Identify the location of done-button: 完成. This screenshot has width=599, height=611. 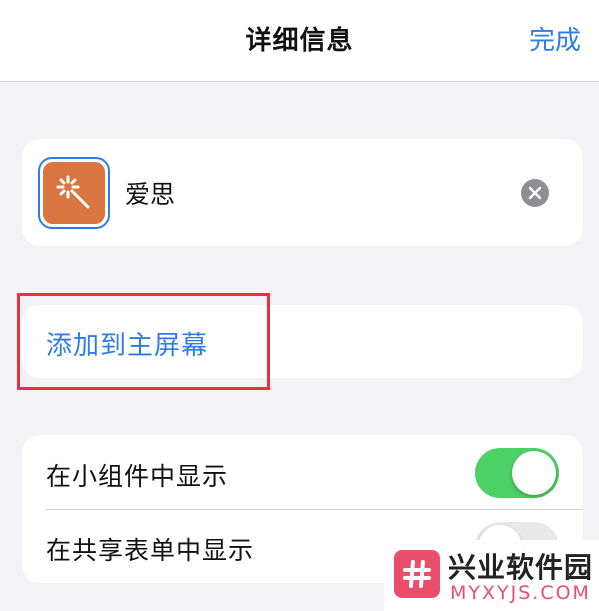
(555, 38).